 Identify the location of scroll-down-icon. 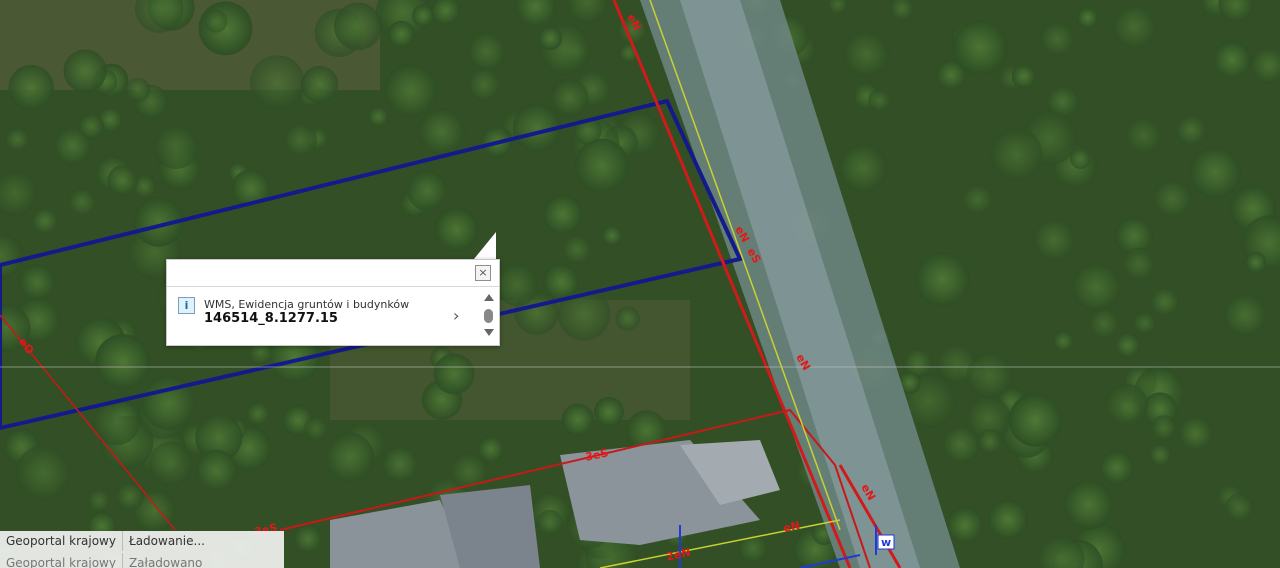
(489, 332).